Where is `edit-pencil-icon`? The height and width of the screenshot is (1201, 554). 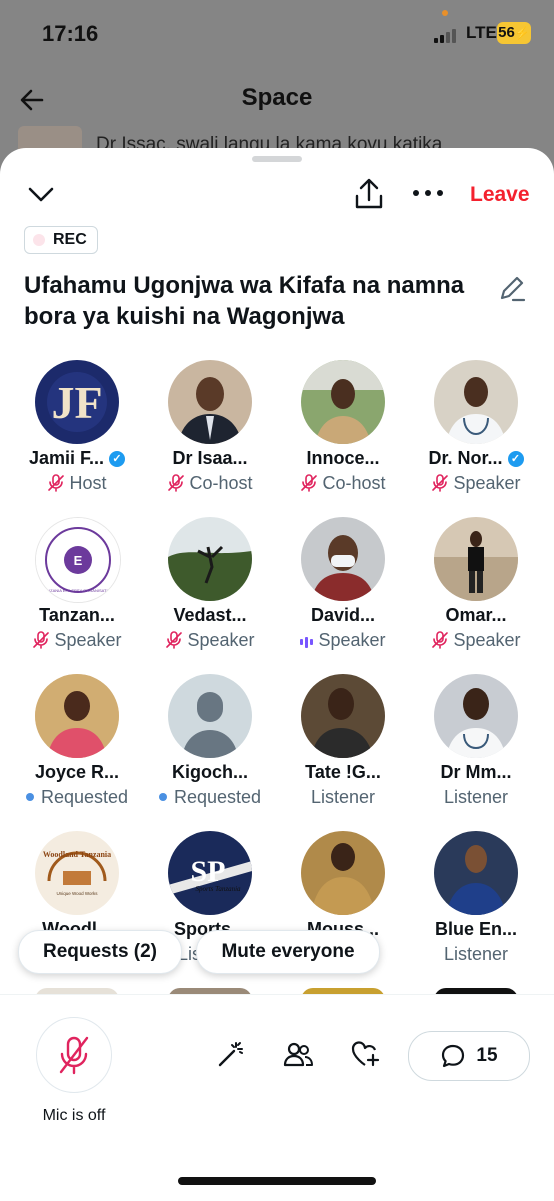 edit-pencil-icon is located at coordinates (512, 288).